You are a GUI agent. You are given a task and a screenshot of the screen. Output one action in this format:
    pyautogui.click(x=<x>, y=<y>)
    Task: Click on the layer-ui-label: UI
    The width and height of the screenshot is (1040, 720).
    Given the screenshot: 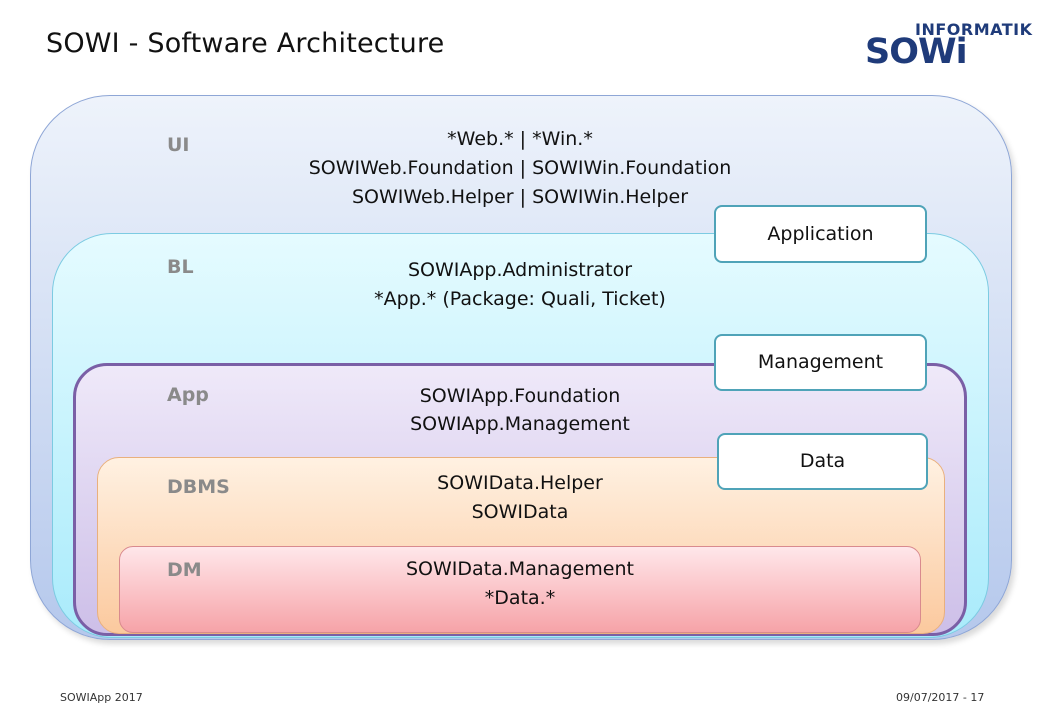 What is the action you would take?
    pyautogui.click(x=178, y=145)
    